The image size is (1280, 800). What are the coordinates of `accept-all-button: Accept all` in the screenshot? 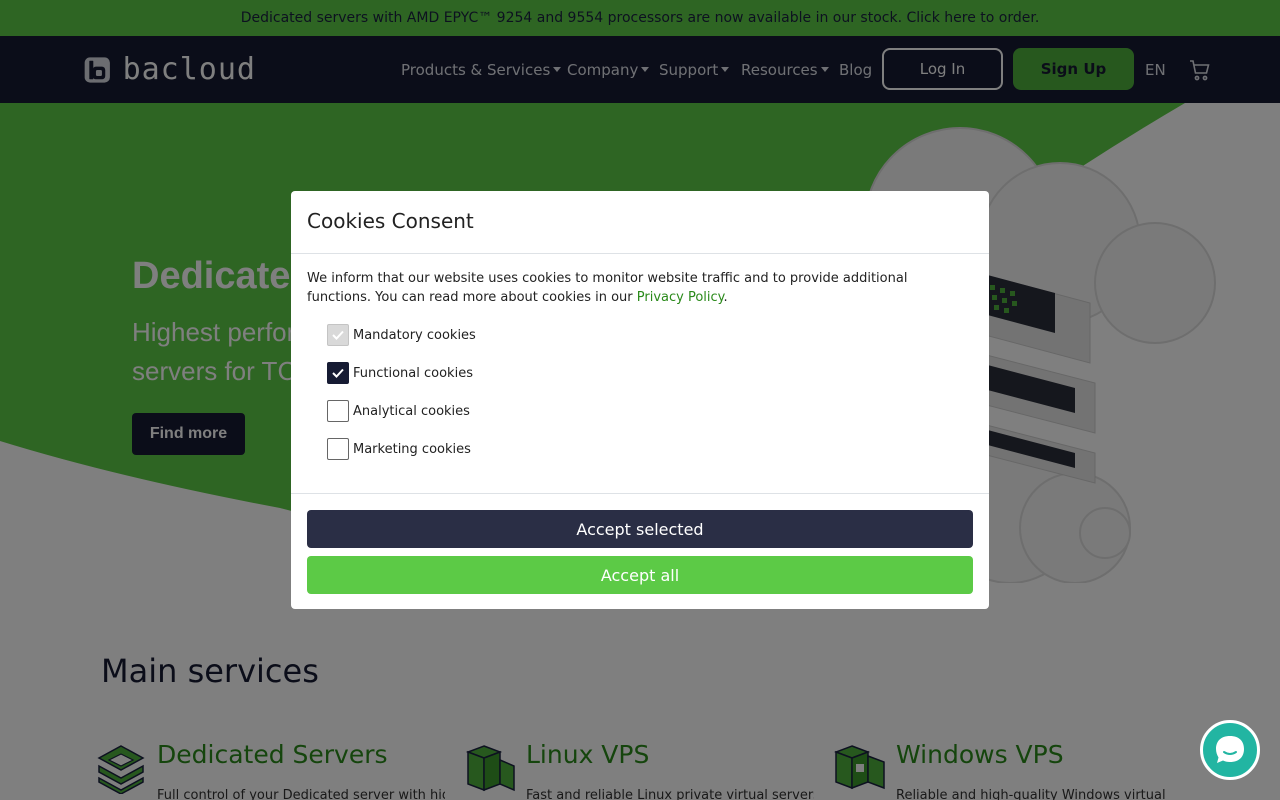 It's located at (640, 575).